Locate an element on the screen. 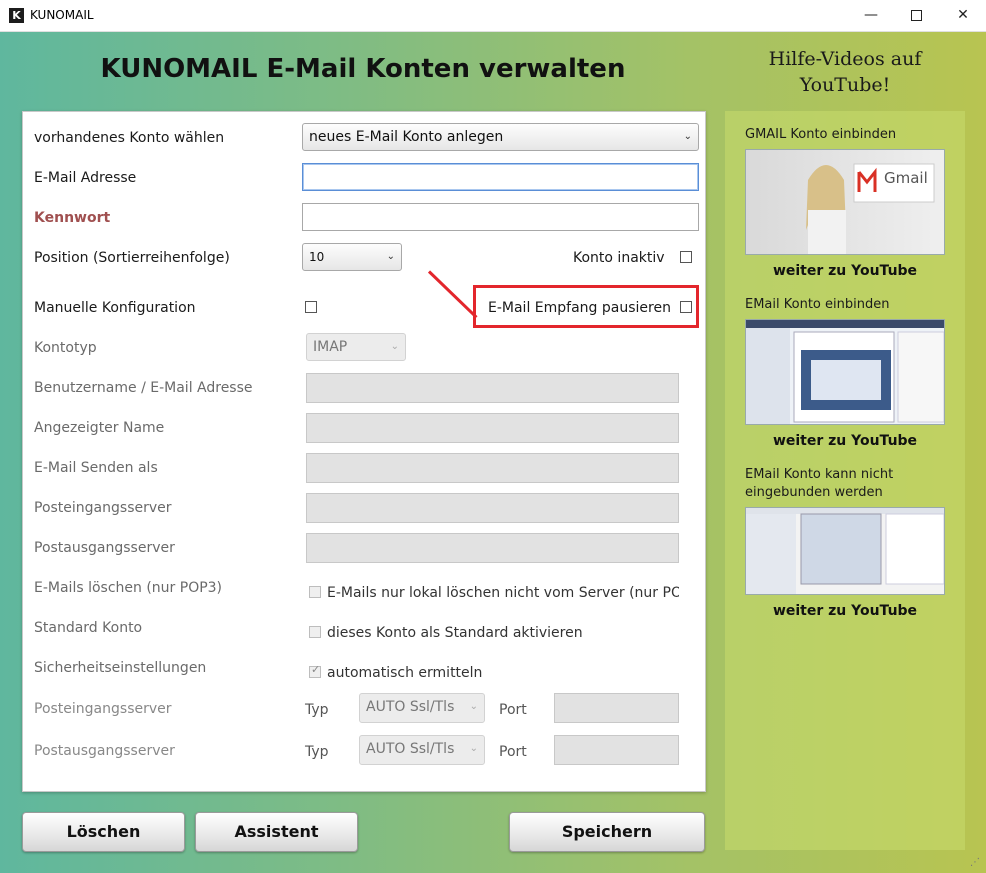  video-thumbnail-gmail: Gmail is located at coordinates (845, 202).